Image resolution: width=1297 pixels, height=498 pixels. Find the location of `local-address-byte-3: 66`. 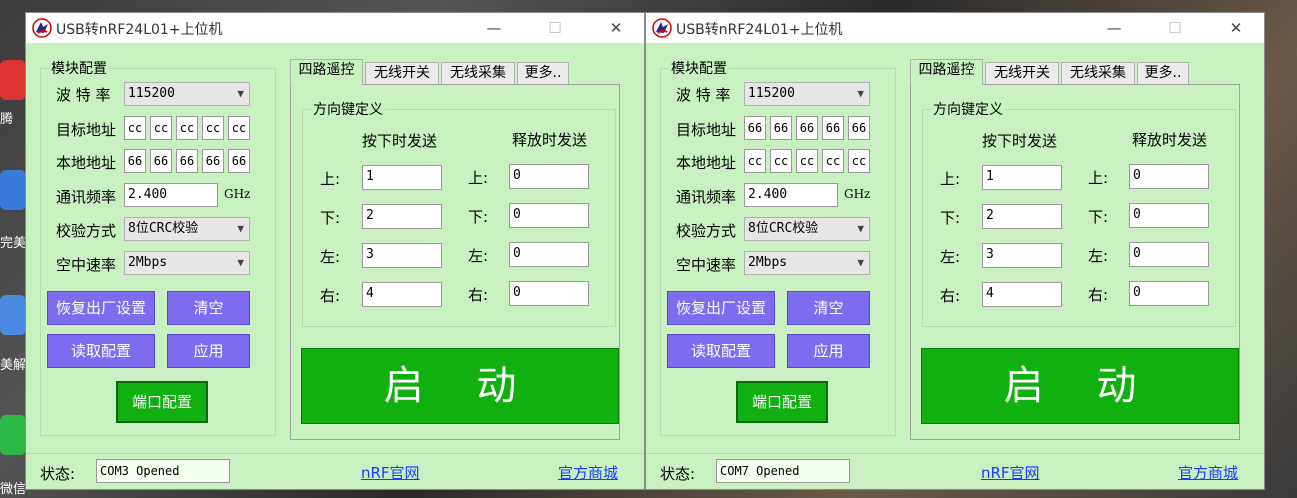

local-address-byte-3: 66 is located at coordinates (187, 161).